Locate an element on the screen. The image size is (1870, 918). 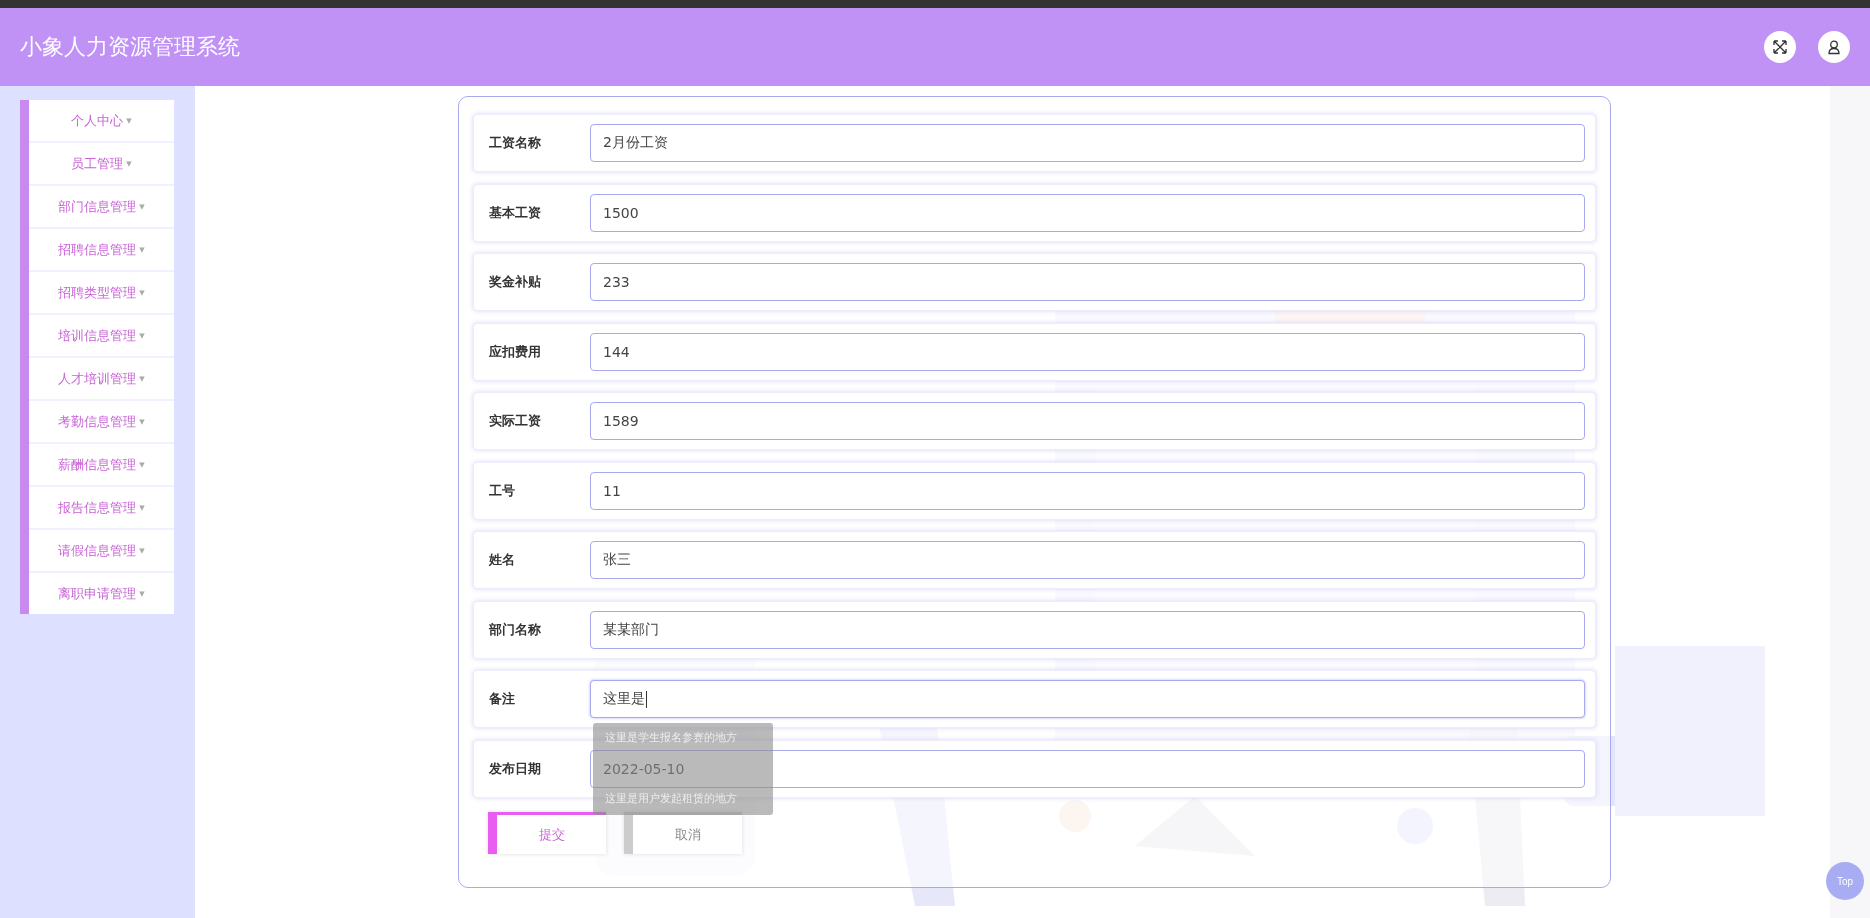
input-field: 张三 is located at coordinates (1087, 560).